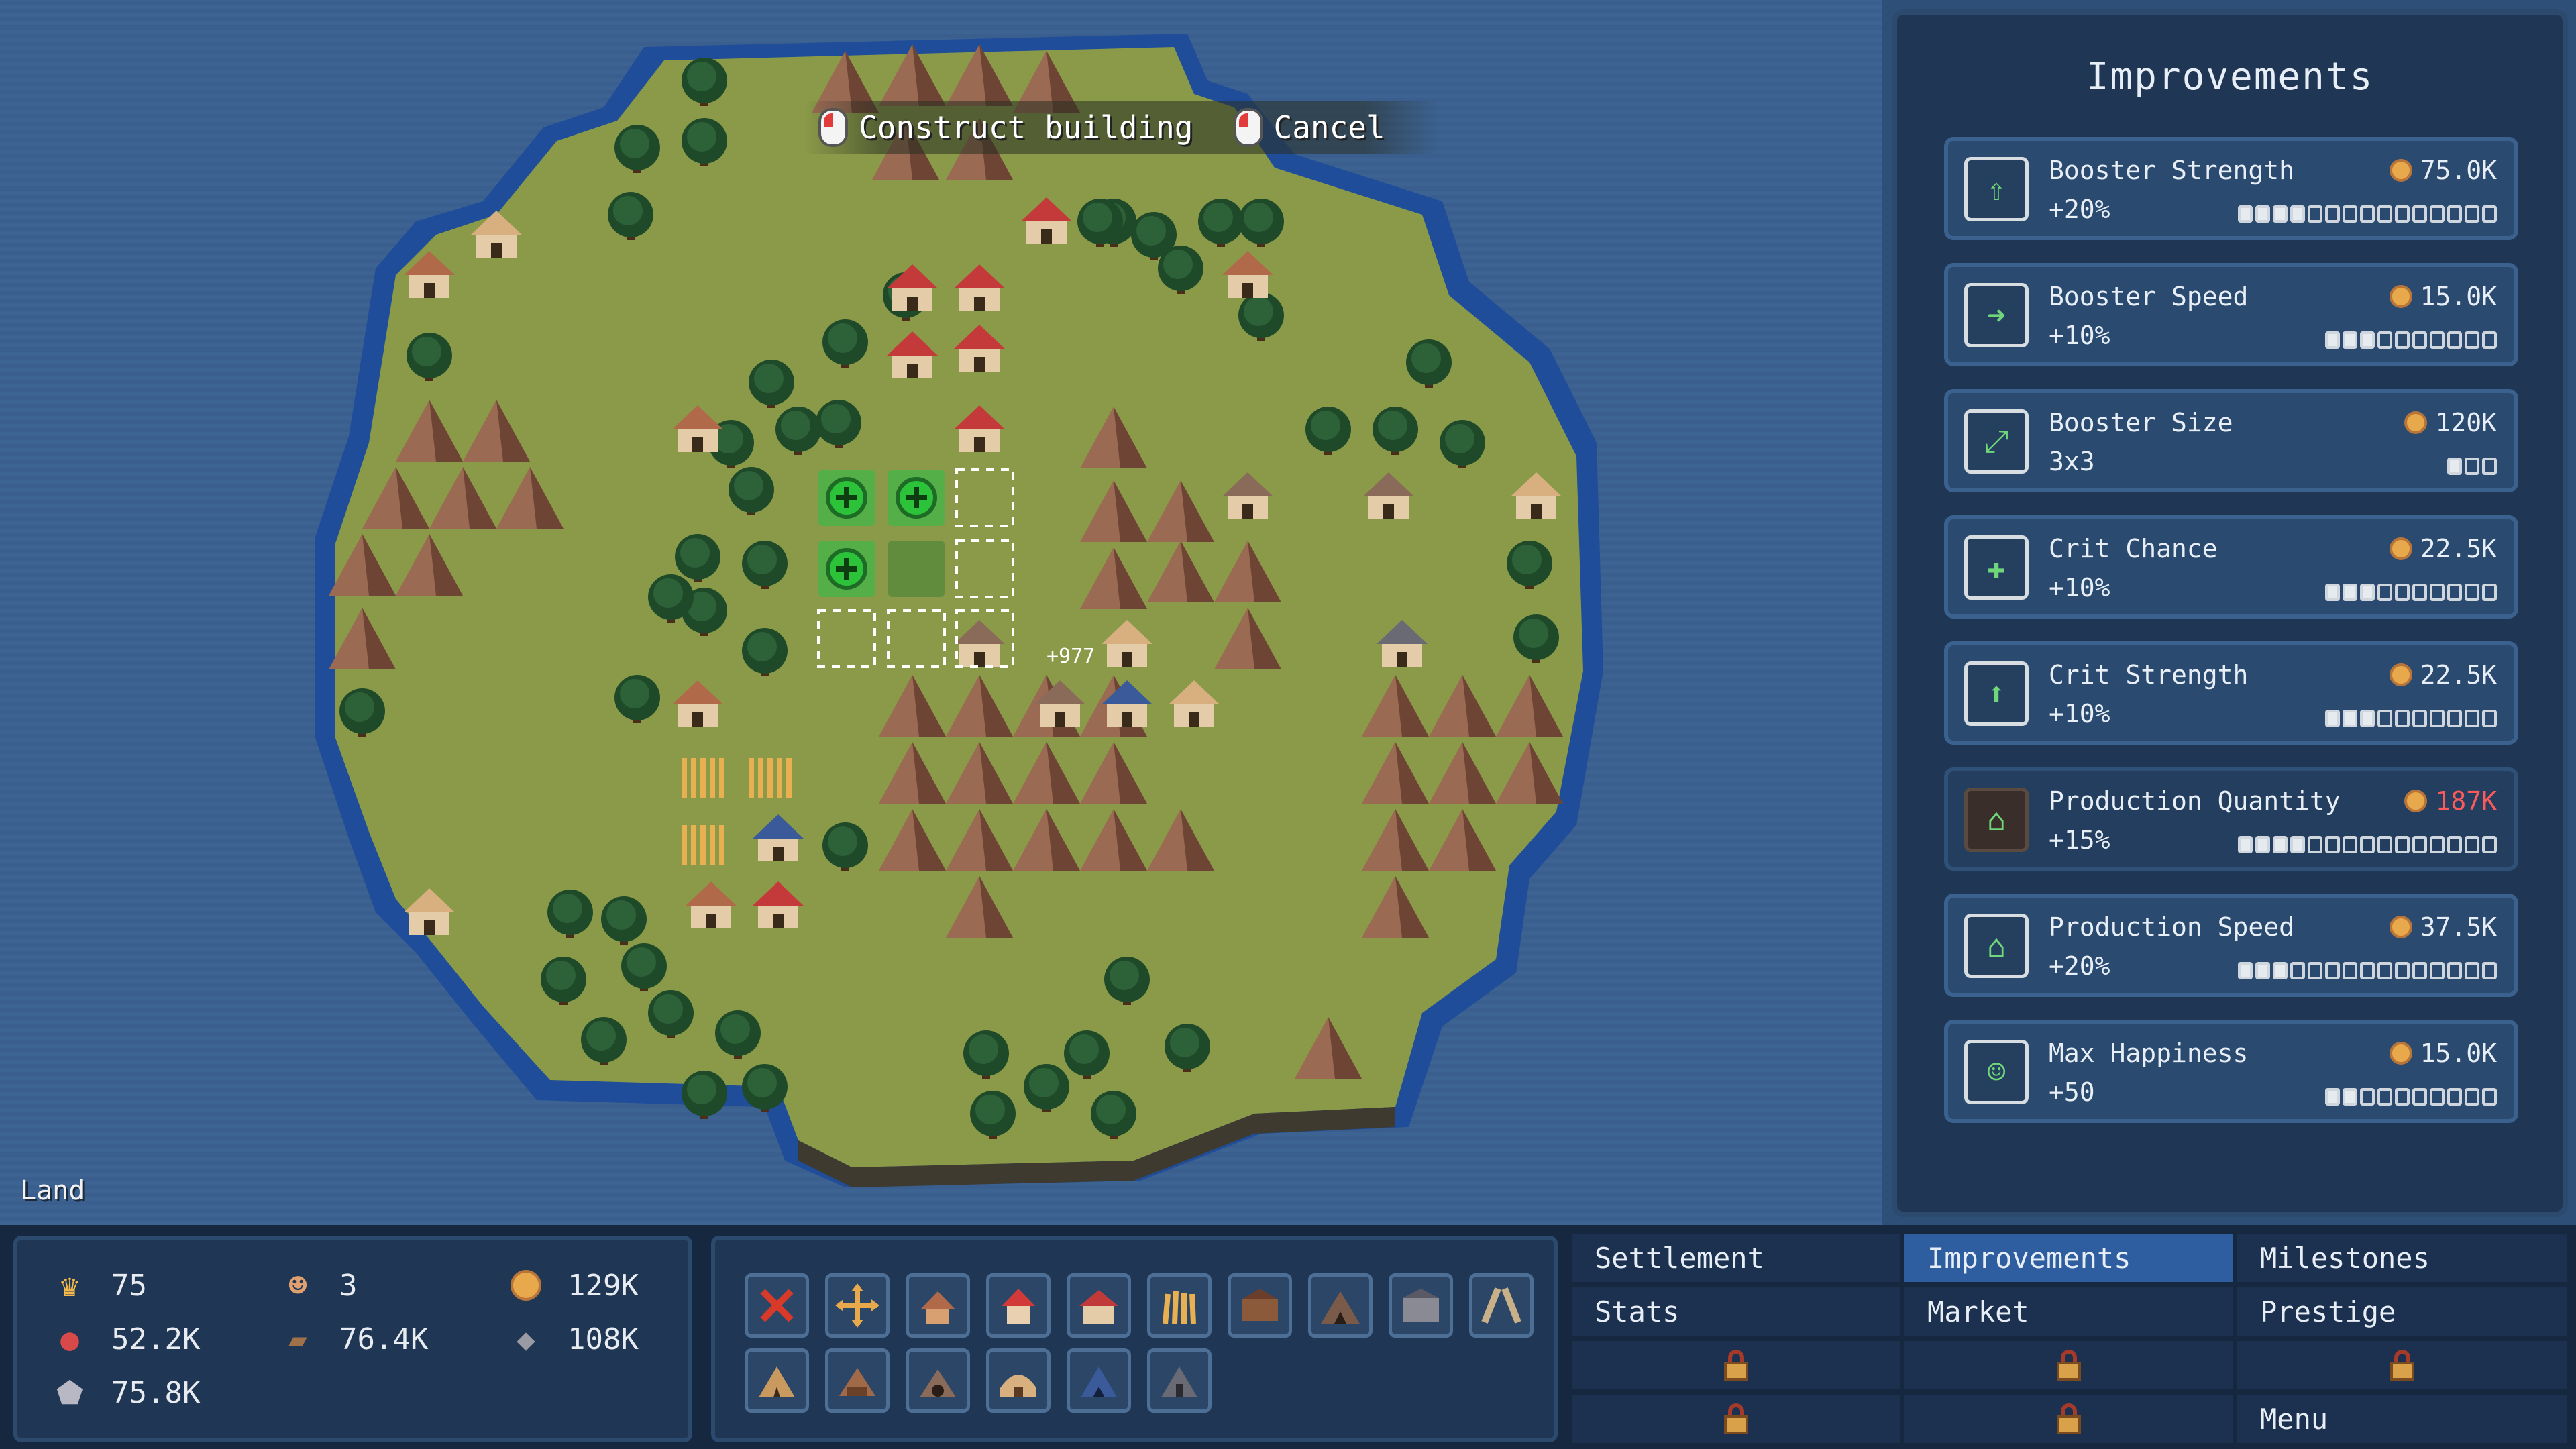  I want to click on road-icon, so click(1501, 1305).